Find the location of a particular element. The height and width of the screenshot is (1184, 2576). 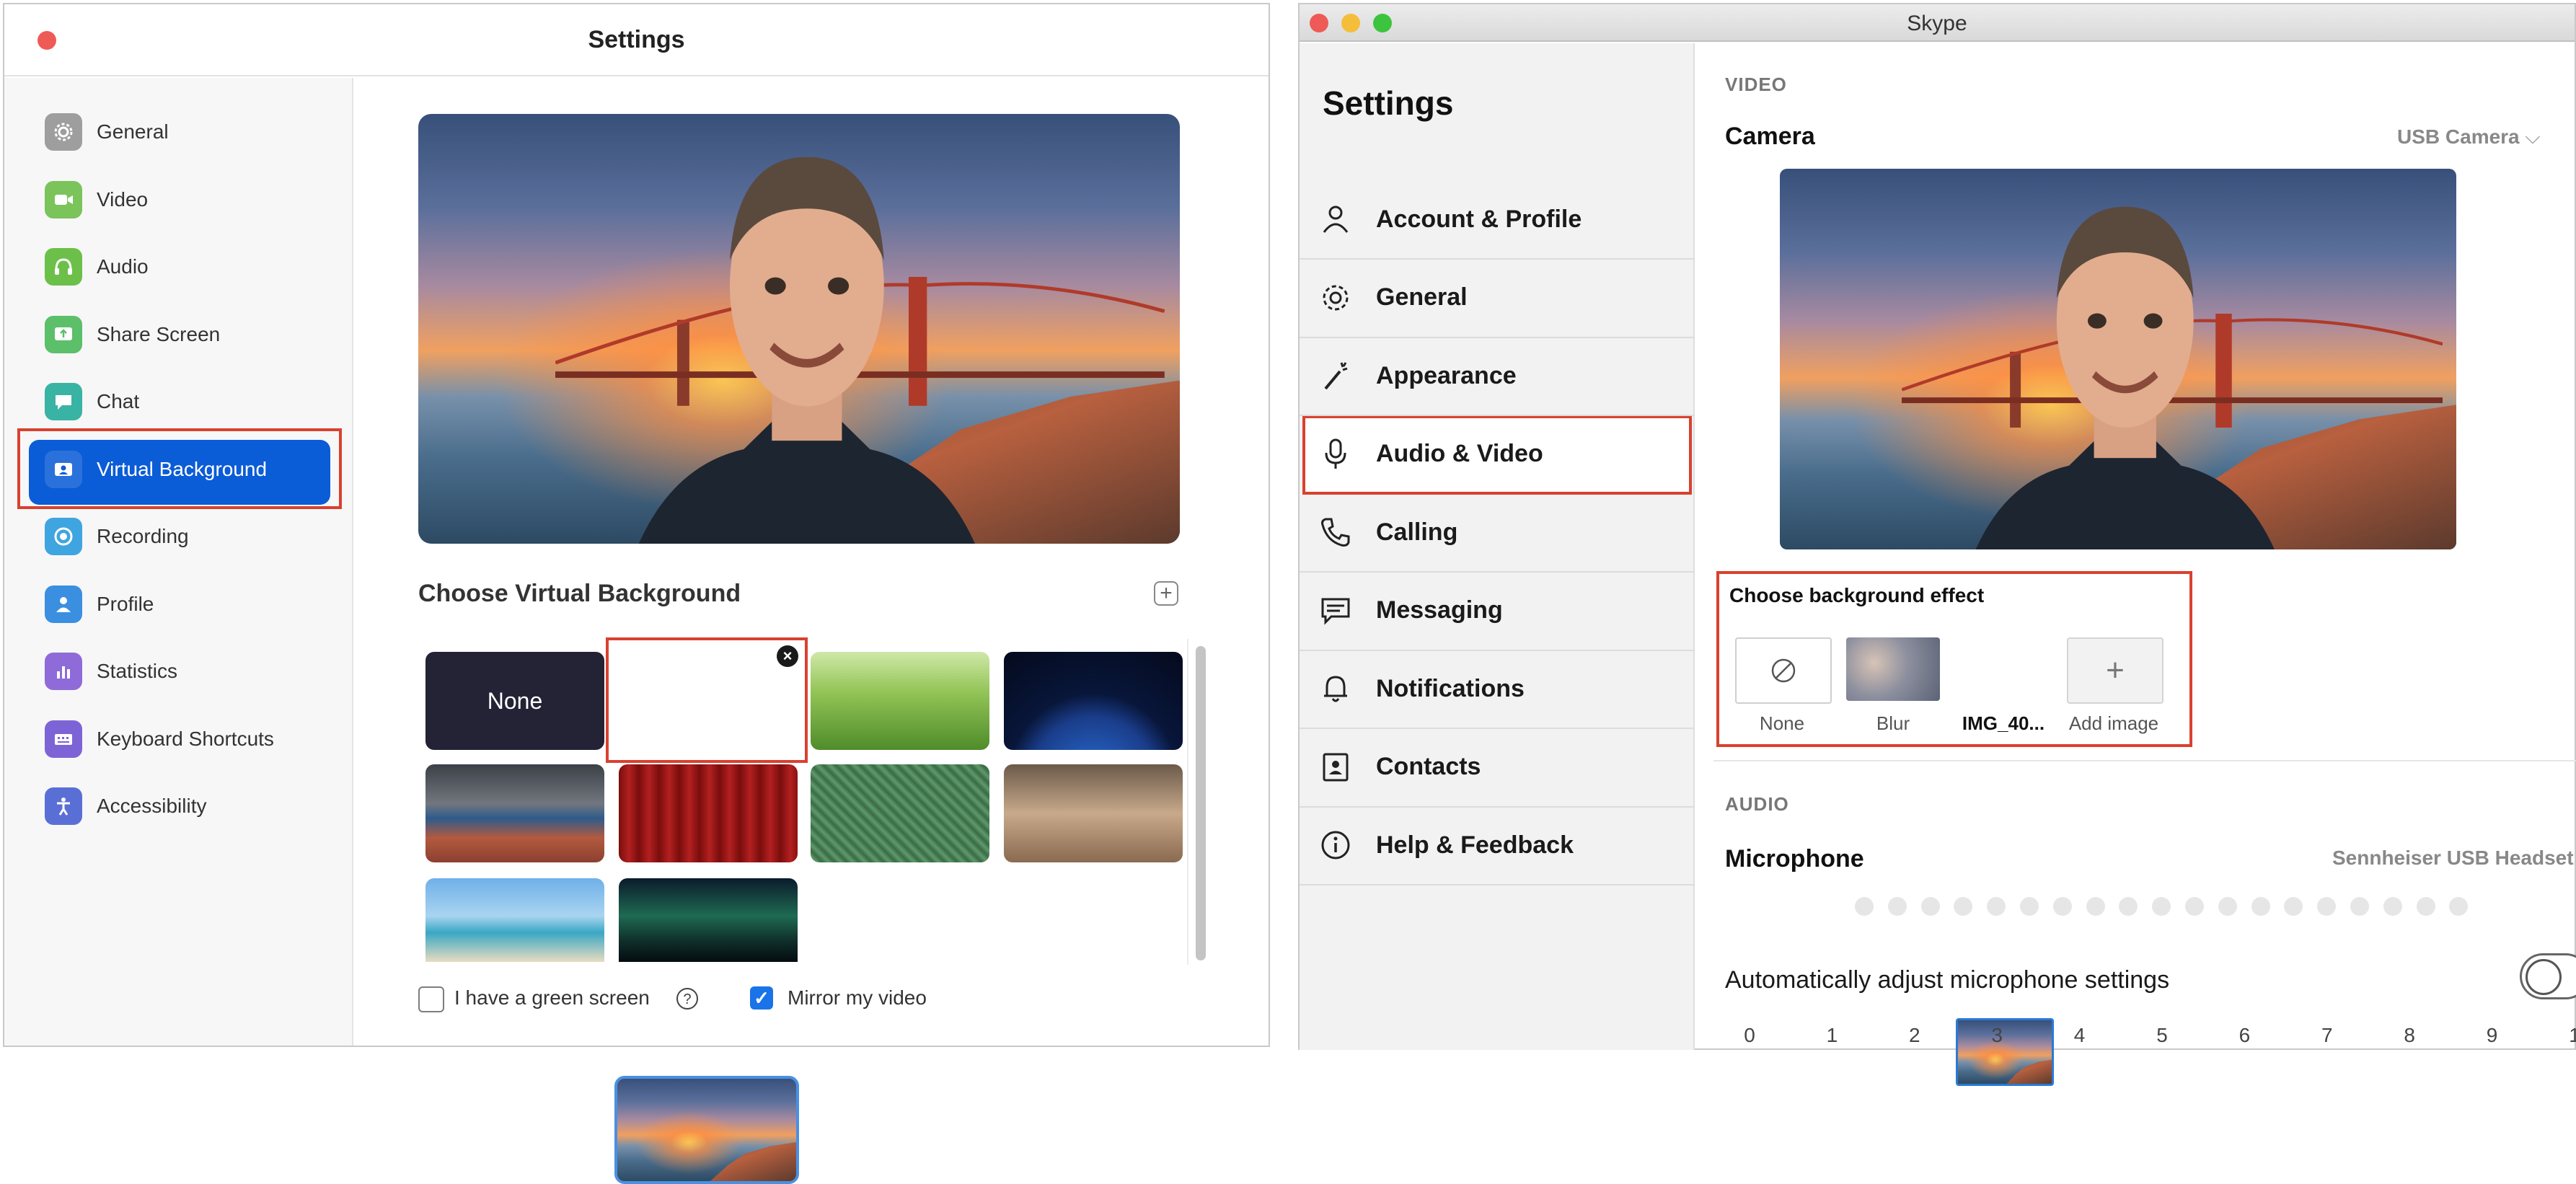

sidebar-item-statistics: Statistics is located at coordinates (196, 671).